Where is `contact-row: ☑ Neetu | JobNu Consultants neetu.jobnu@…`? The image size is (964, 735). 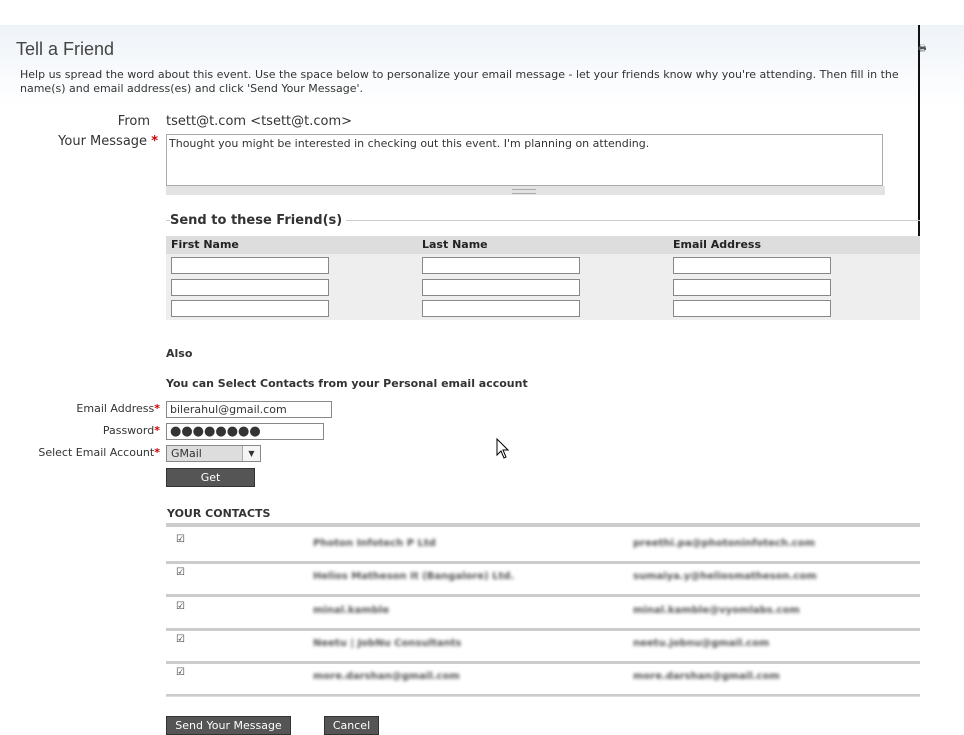 contact-row: ☑ Neetu | JobNu Consultants neetu.jobnu@… is located at coordinates (543, 646).